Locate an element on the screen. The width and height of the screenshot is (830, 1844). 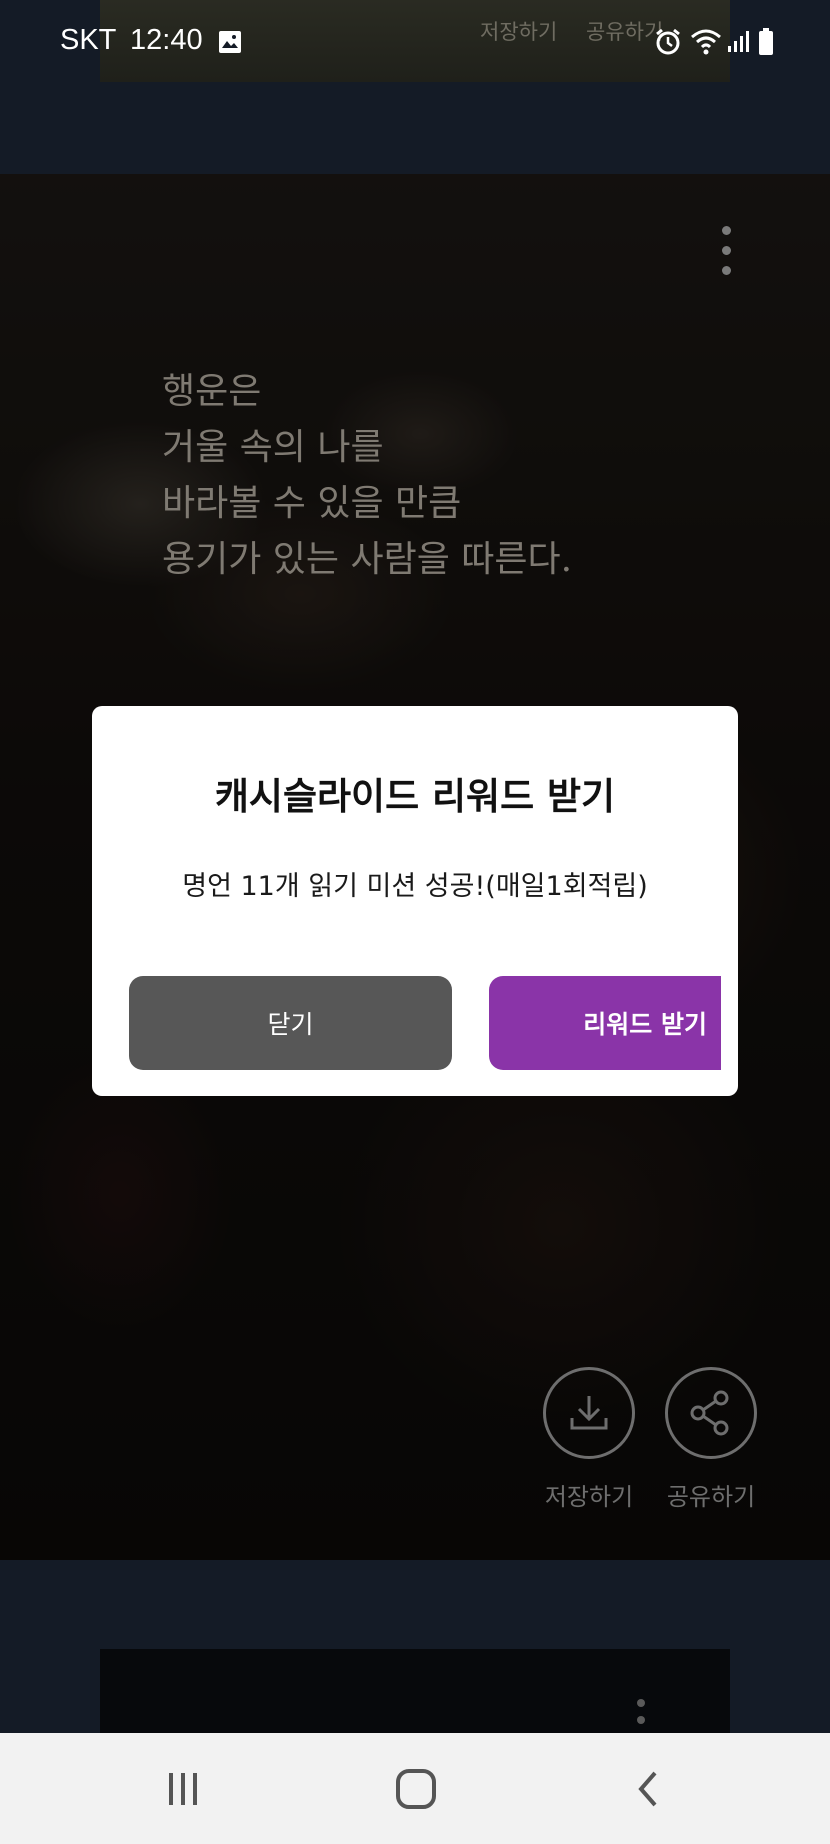
quote-line: 바라볼 수 있을 만큼 is located at coordinates (312, 503).